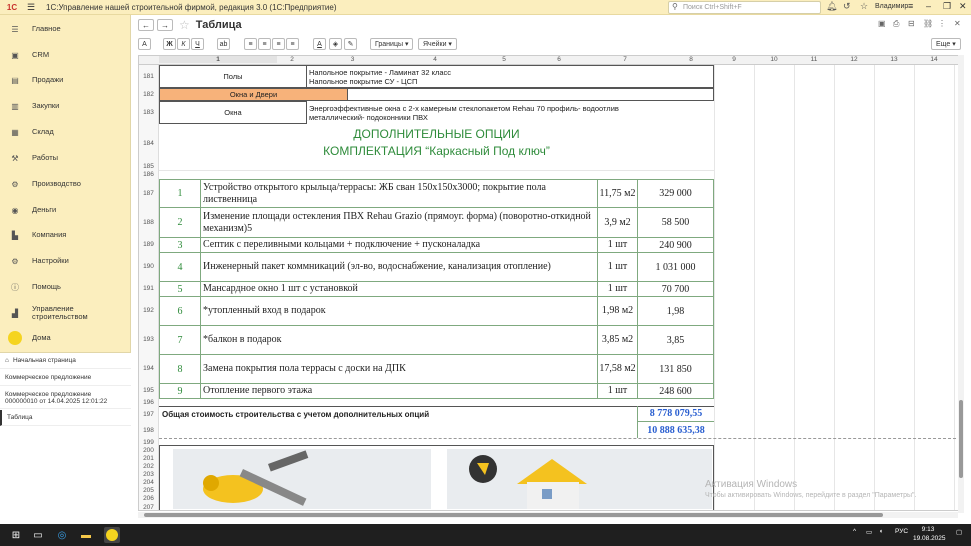 The image size is (971, 546). Describe the element at coordinates (617, 311) in the screenshot. I see `option-qty: 1,98 м2` at that location.